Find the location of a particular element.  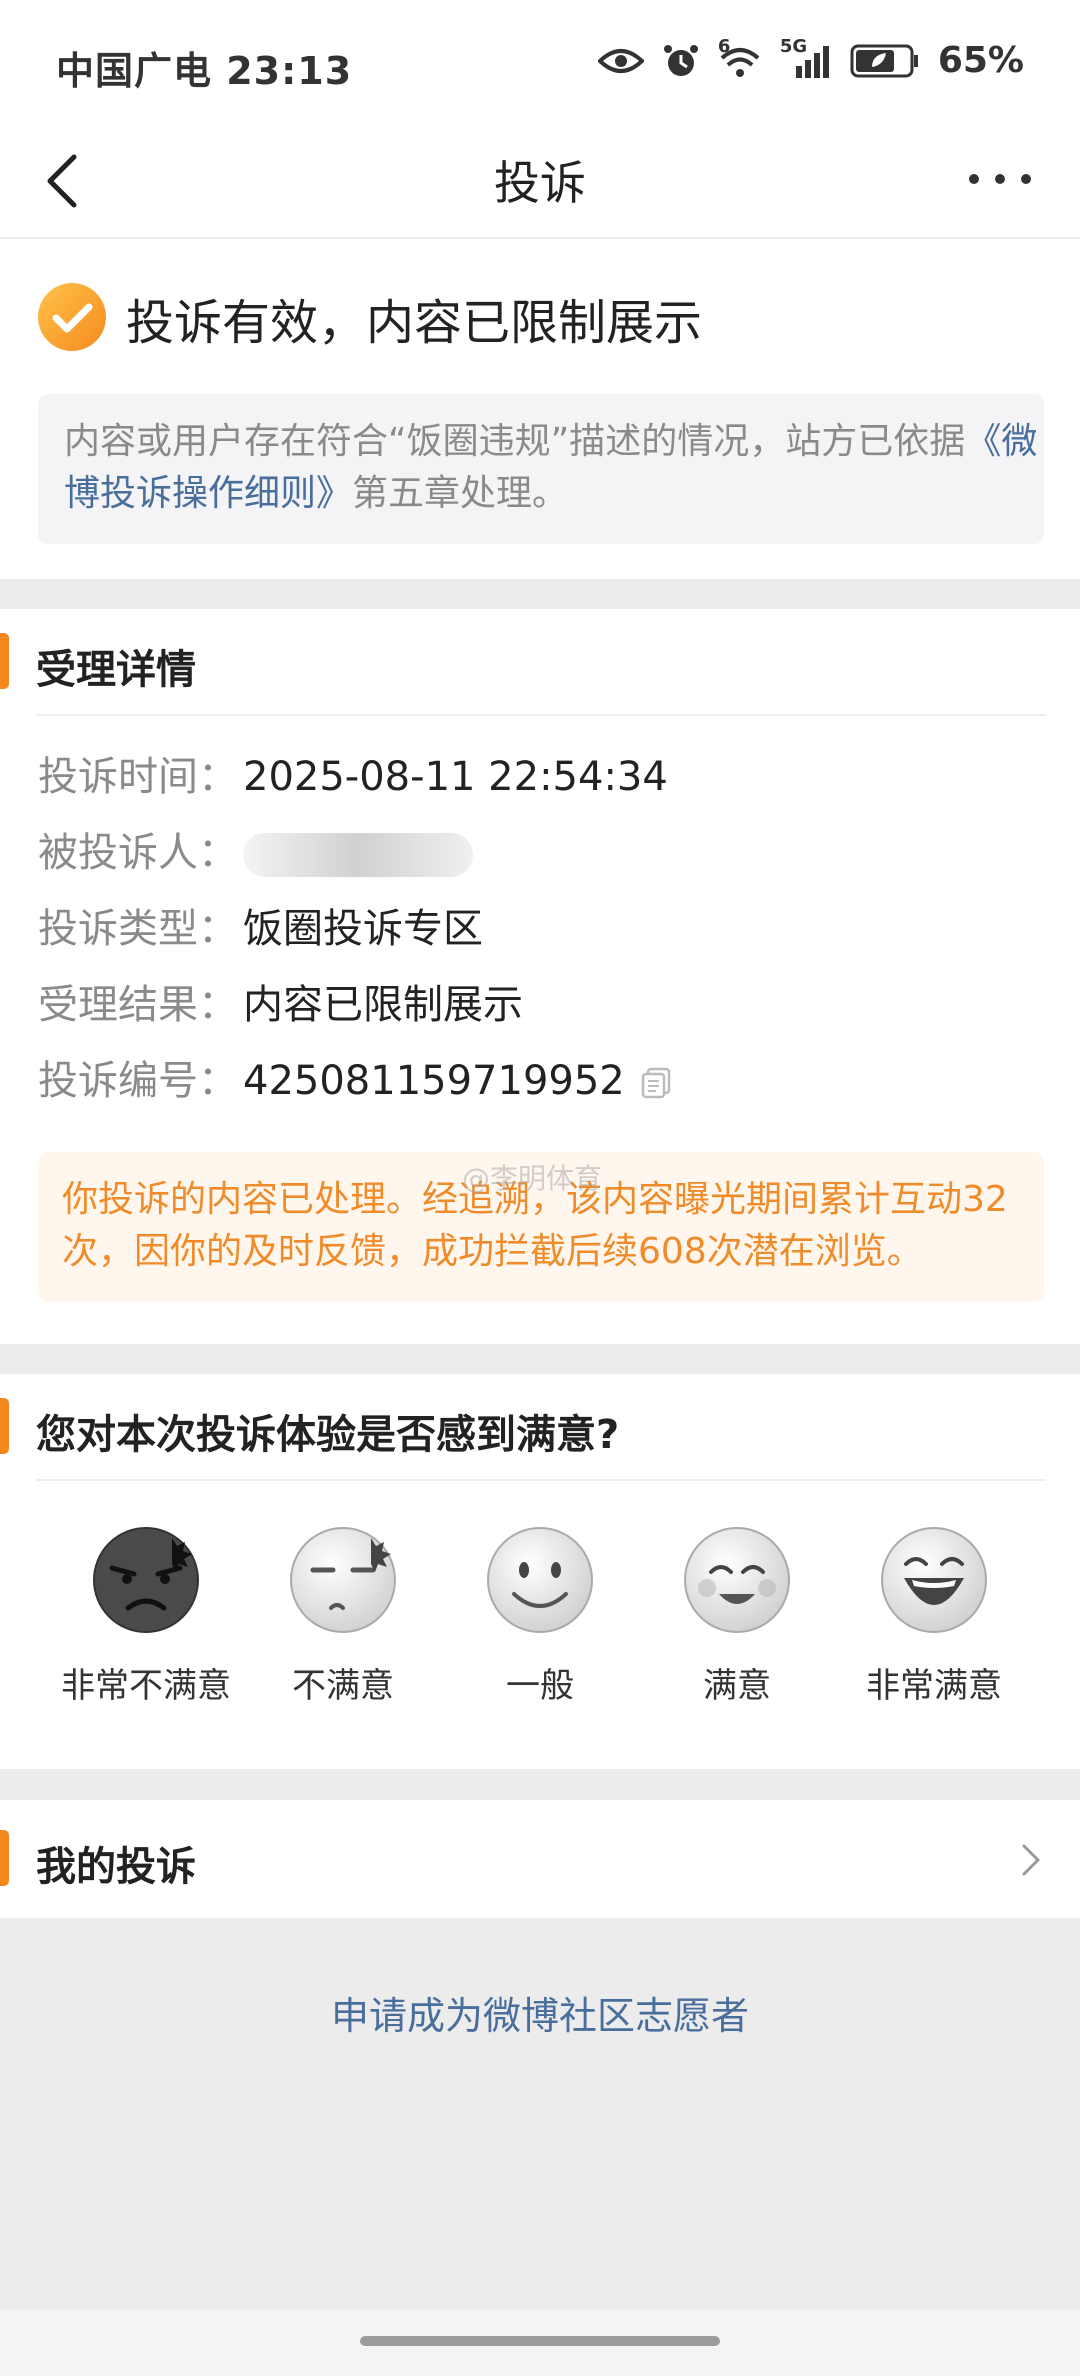

detail-row-number: 投诉编号： 425081159719952 is located at coordinates (355, 1081).